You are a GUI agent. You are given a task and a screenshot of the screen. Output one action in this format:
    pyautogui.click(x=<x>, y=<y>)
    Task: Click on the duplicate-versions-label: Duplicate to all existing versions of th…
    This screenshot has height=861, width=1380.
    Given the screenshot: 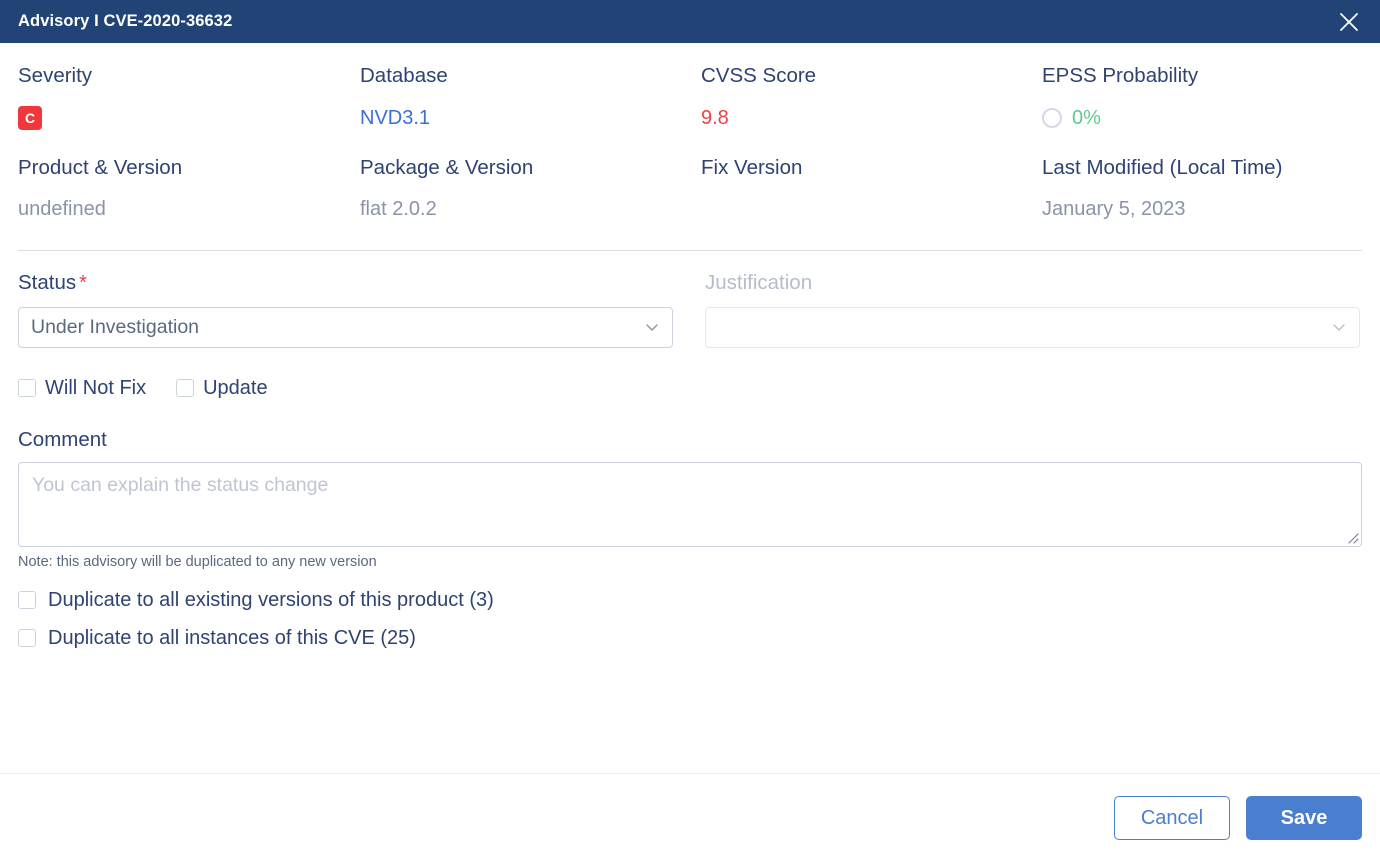 What is the action you would take?
    pyautogui.click(x=271, y=600)
    